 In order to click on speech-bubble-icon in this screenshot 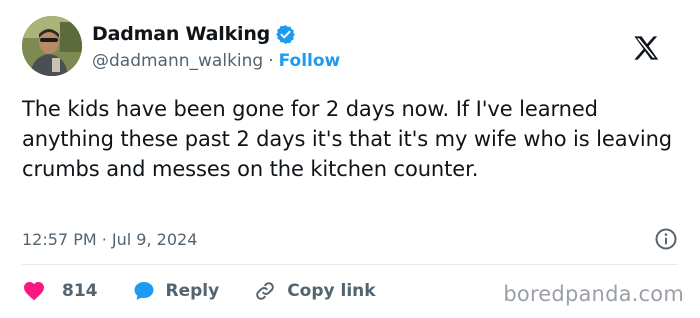, I will do `click(143, 291)`.